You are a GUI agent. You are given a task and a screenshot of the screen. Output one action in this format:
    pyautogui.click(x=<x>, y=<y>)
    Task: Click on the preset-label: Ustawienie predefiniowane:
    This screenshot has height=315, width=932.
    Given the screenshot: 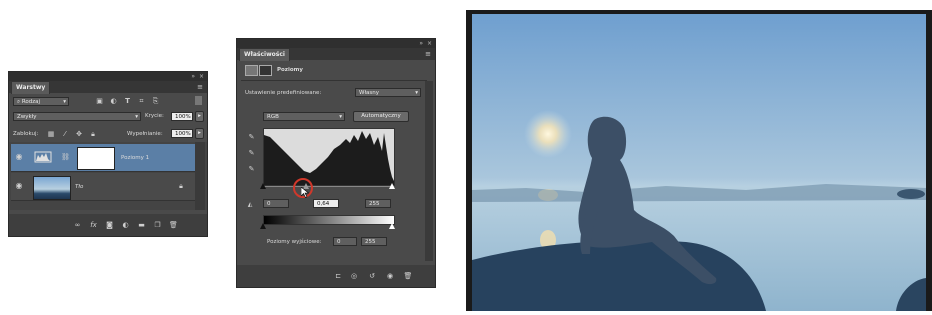 What is the action you would take?
    pyautogui.click(x=283, y=93)
    